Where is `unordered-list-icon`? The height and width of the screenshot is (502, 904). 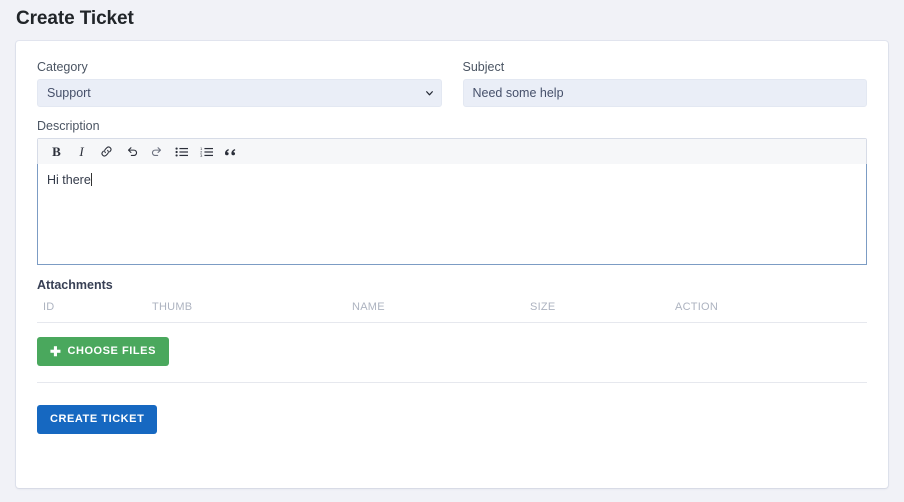 unordered-list-icon is located at coordinates (181, 152).